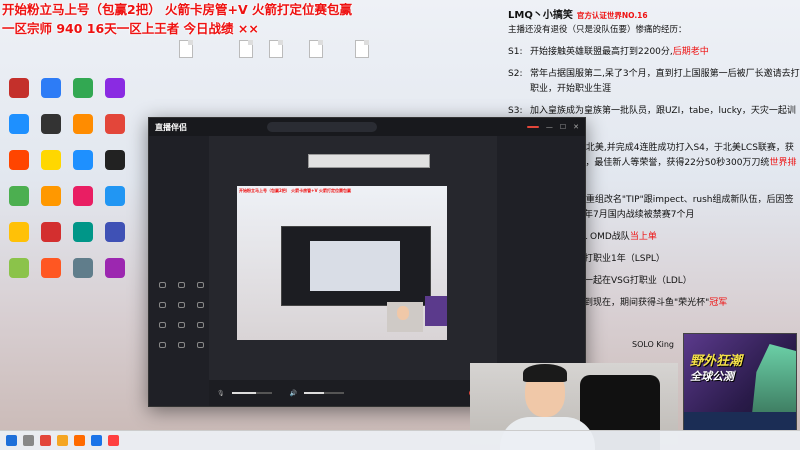 This screenshot has height=450, width=800. I want to click on mic-volume-slider, so click(251, 393).